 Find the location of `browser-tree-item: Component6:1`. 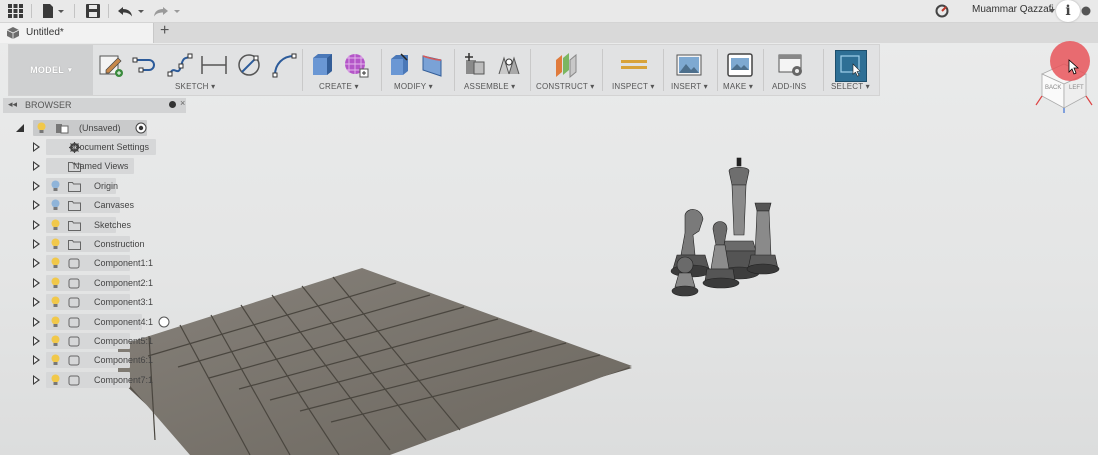

browser-tree-item: Component6:1 is located at coordinates (110, 360).